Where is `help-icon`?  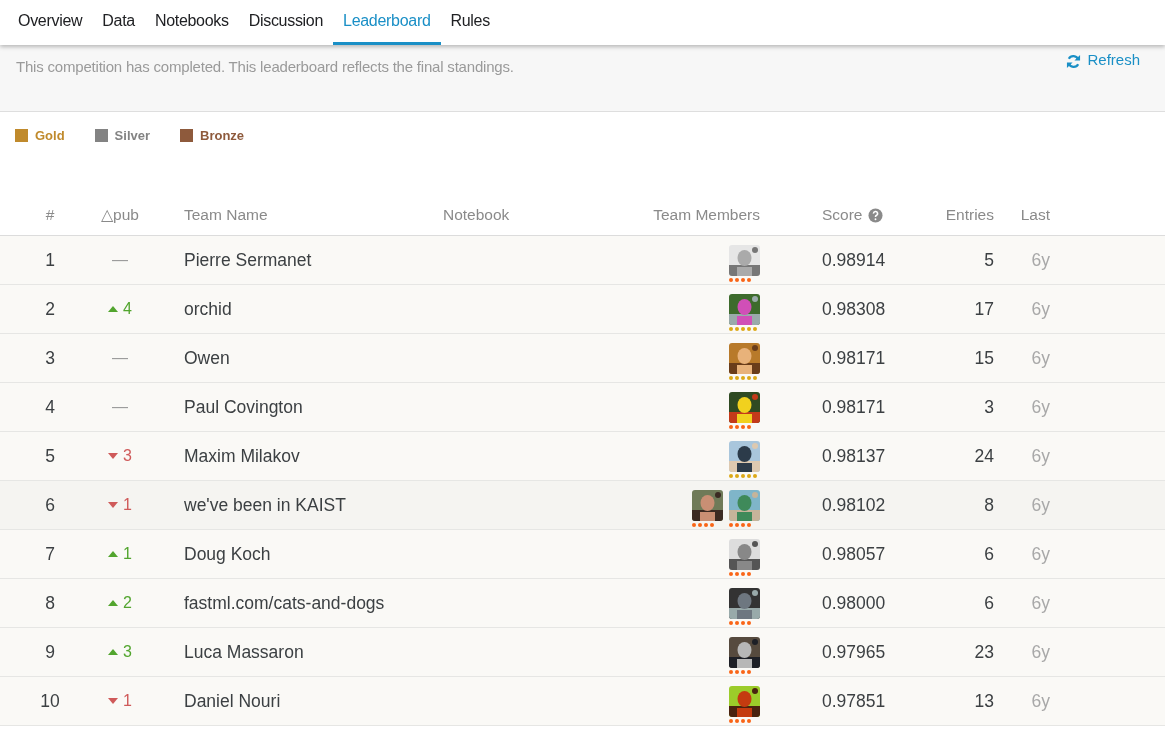 help-icon is located at coordinates (875, 215).